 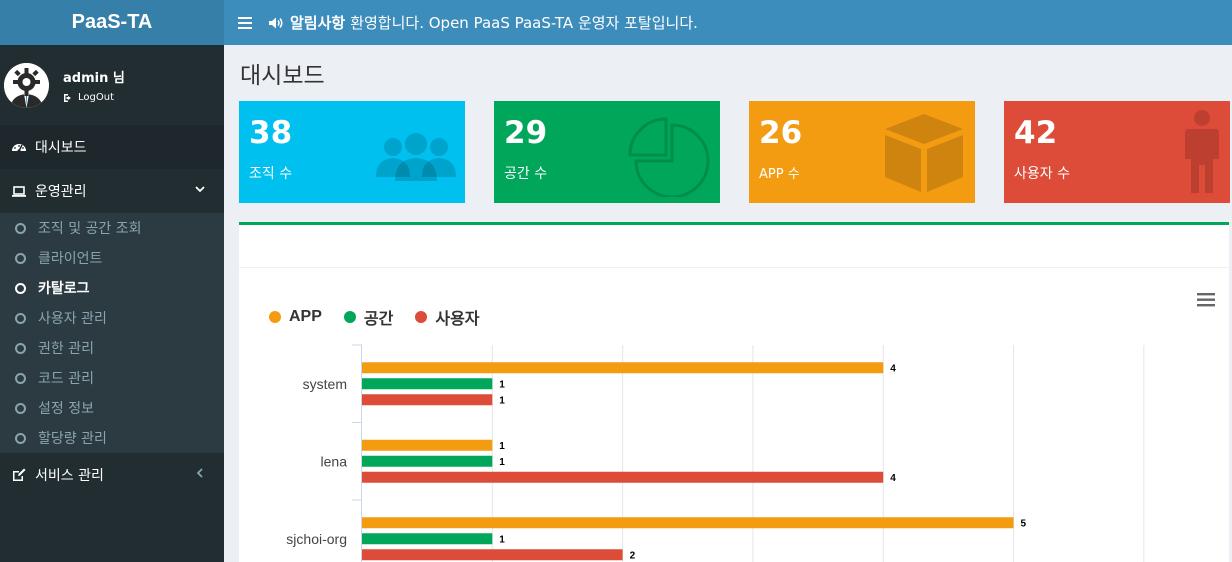 I want to click on app-count-card: 26 APP 수, so click(x=862, y=152).